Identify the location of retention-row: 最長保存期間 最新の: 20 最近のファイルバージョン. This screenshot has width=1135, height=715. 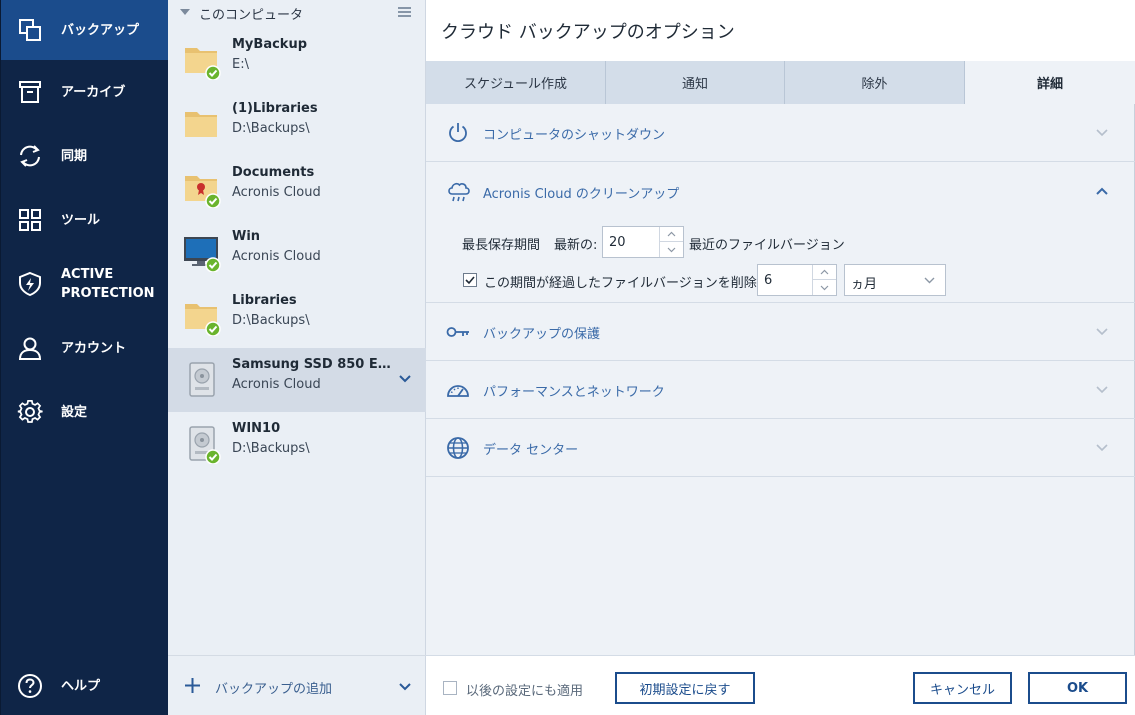
(782, 242).